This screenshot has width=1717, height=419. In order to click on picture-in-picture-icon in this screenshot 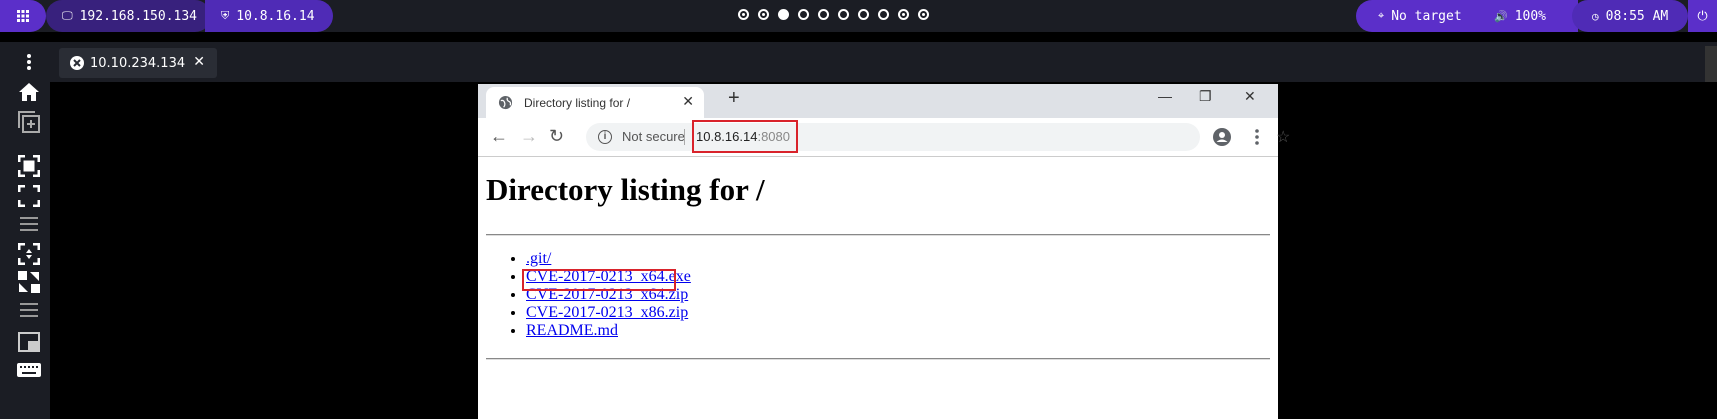, I will do `click(29, 342)`.